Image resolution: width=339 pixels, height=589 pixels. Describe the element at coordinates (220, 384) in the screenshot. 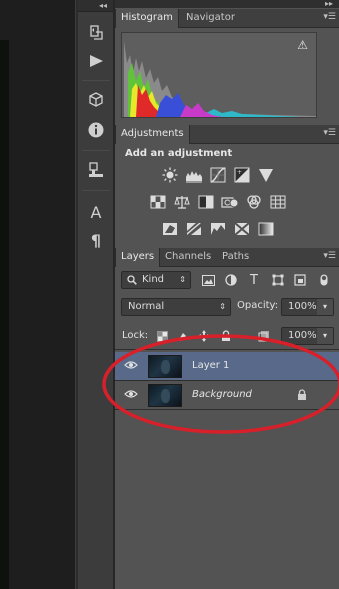

I see `annotation-ellipse` at that location.